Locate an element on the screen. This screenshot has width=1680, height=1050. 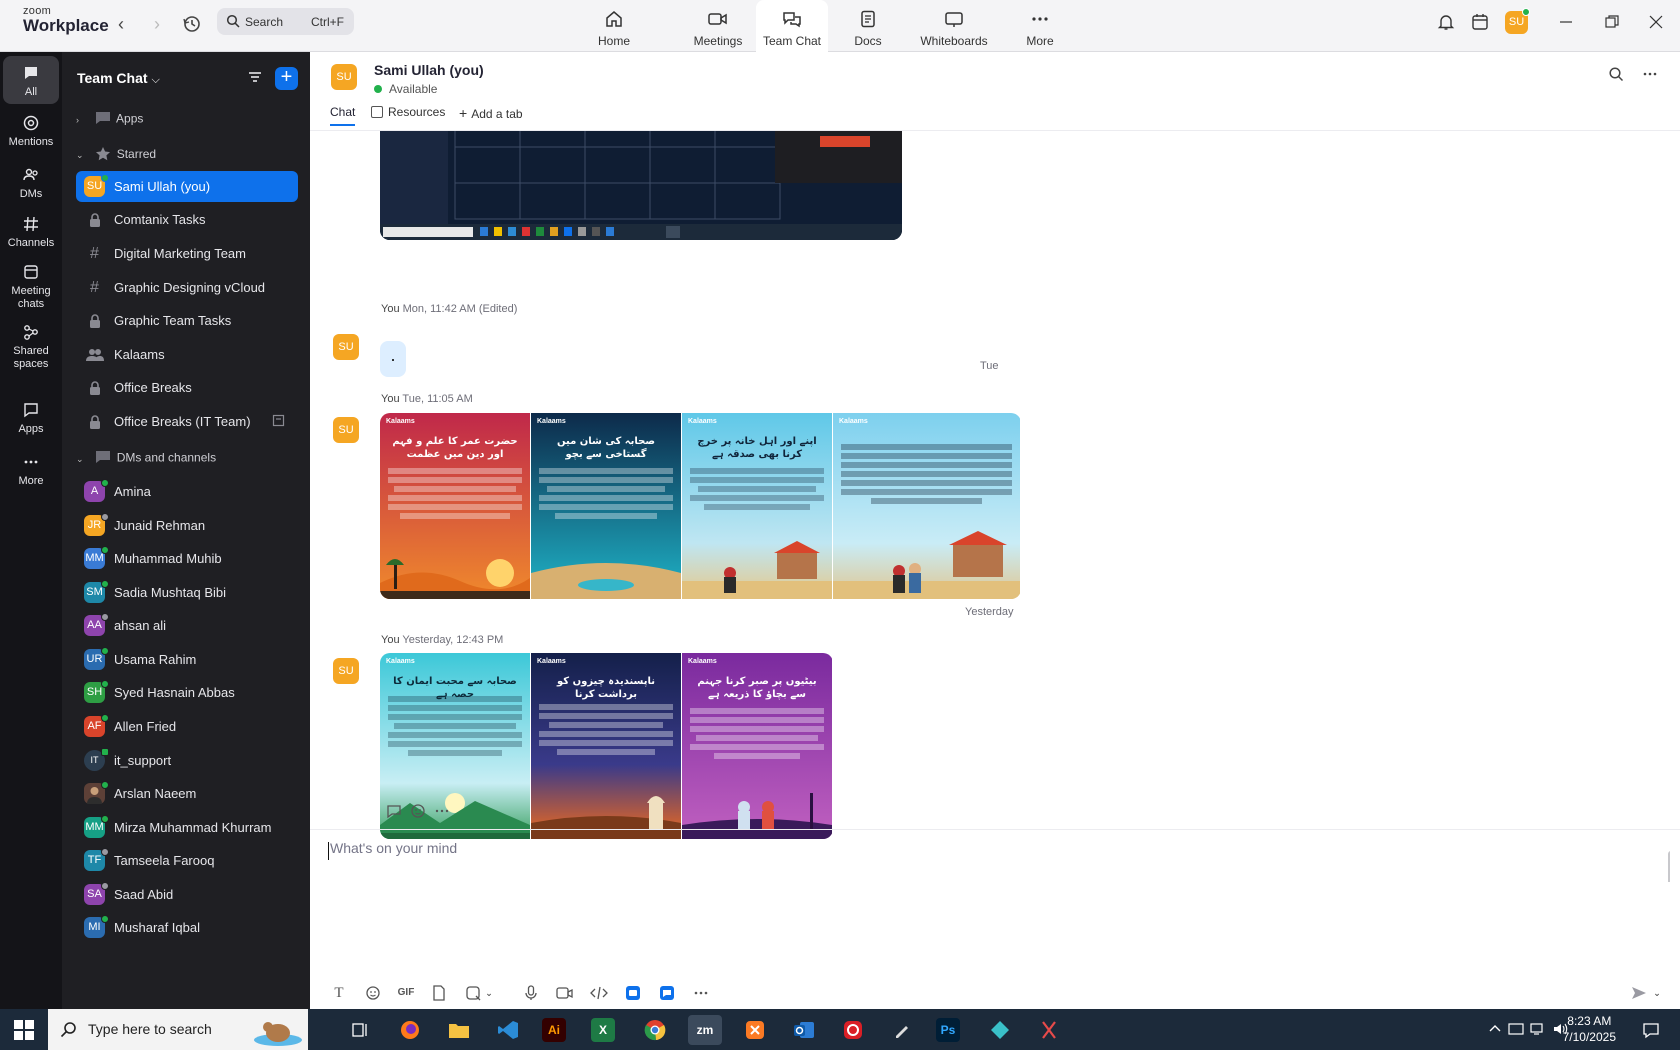
message-scrollbar is located at coordinates (1669, 866).